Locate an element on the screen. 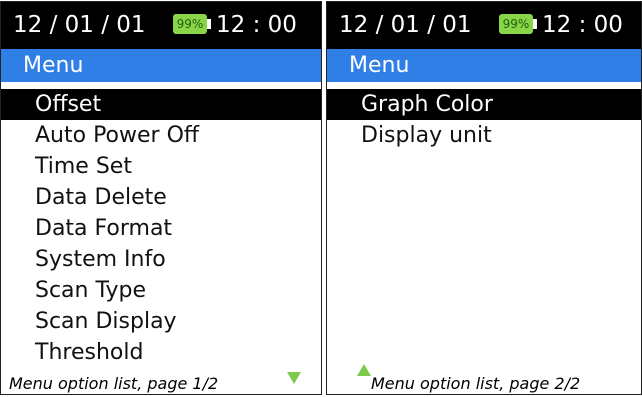 This screenshot has width=642, height=397. menu-item-data-delete: Data Delete is located at coordinates (161, 197).